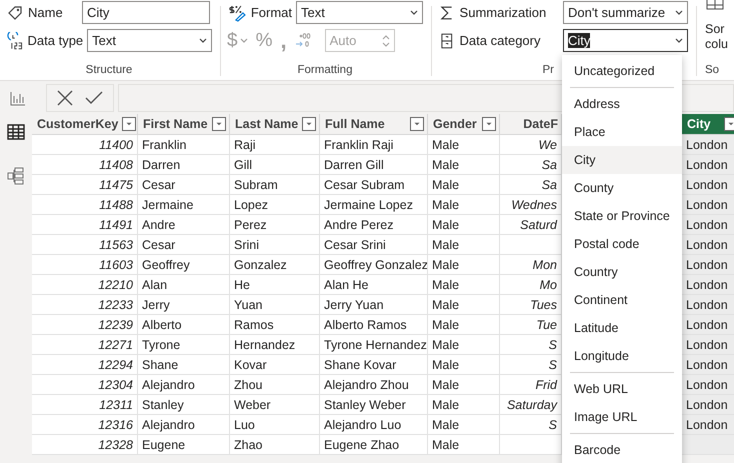  What do you see at coordinates (184, 124) in the screenshot?
I see `column-header: First Name` at bounding box center [184, 124].